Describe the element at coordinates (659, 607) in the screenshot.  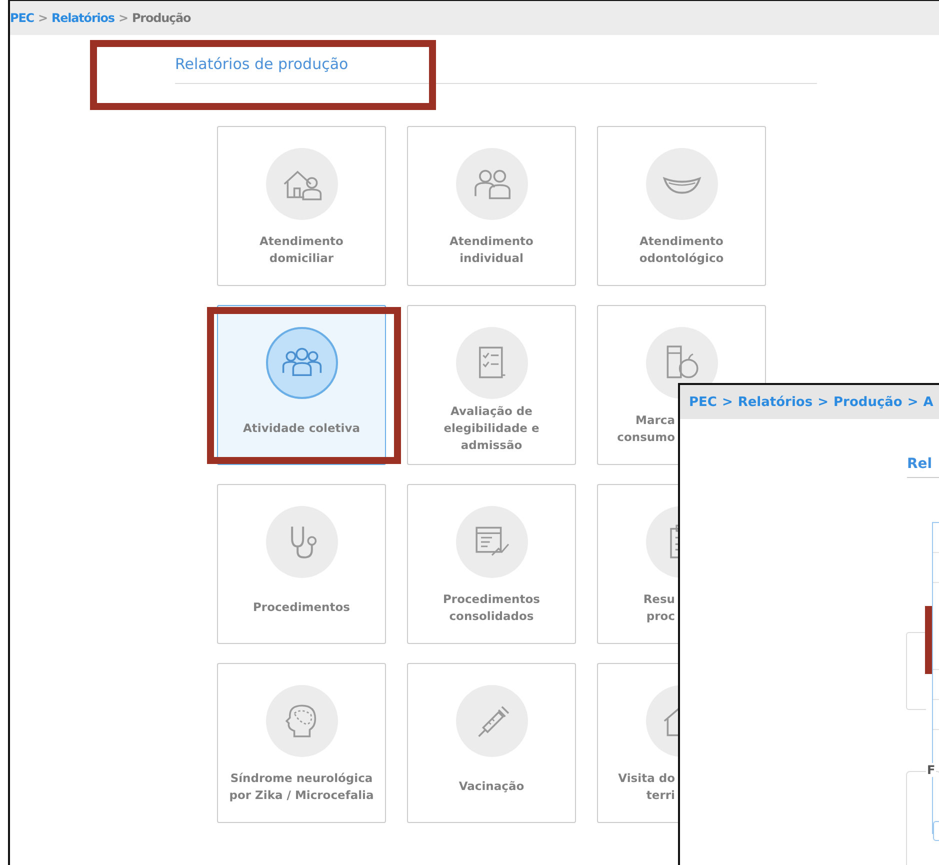
I see `tile-label: Resu proc` at that location.